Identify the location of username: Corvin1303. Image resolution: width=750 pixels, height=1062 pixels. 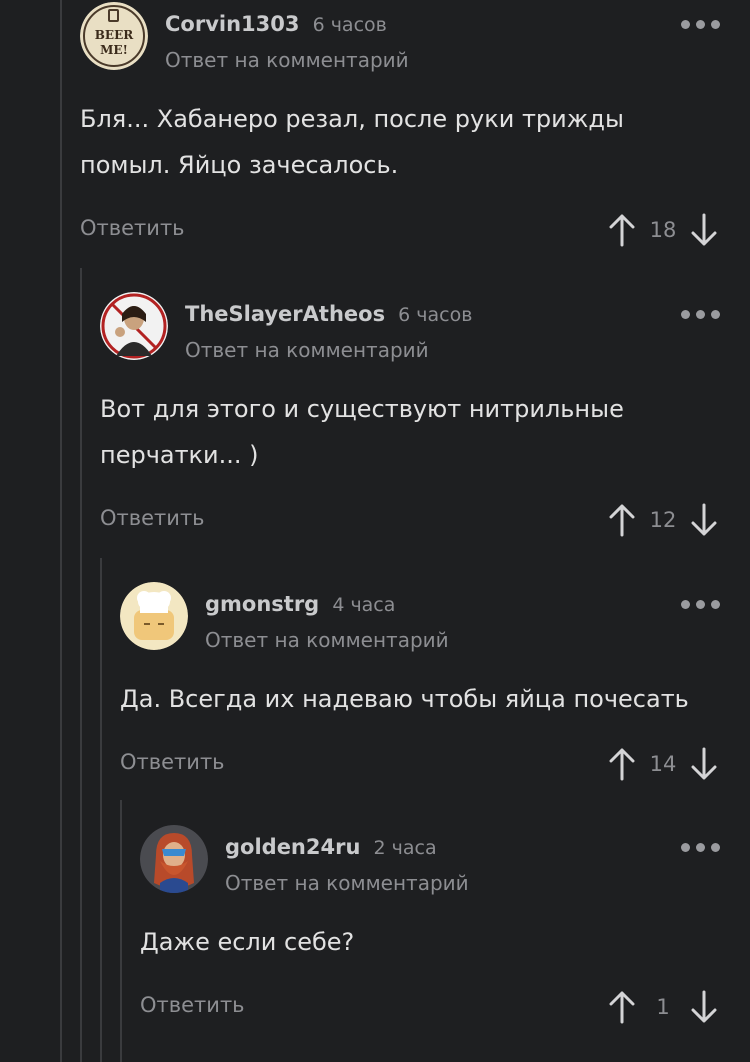
(232, 24).